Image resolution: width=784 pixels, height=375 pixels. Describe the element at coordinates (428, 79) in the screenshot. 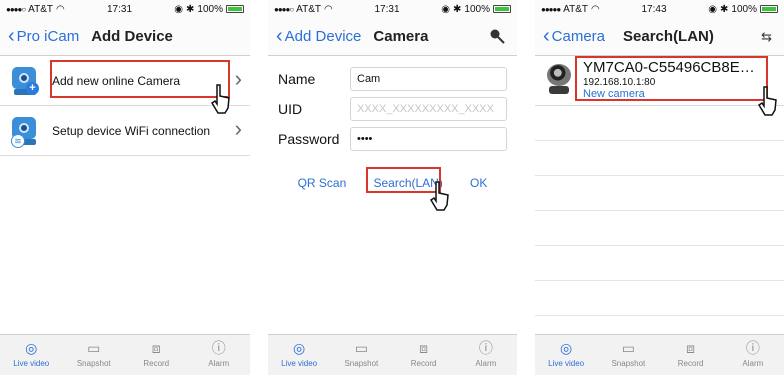

I see `name-field` at that location.